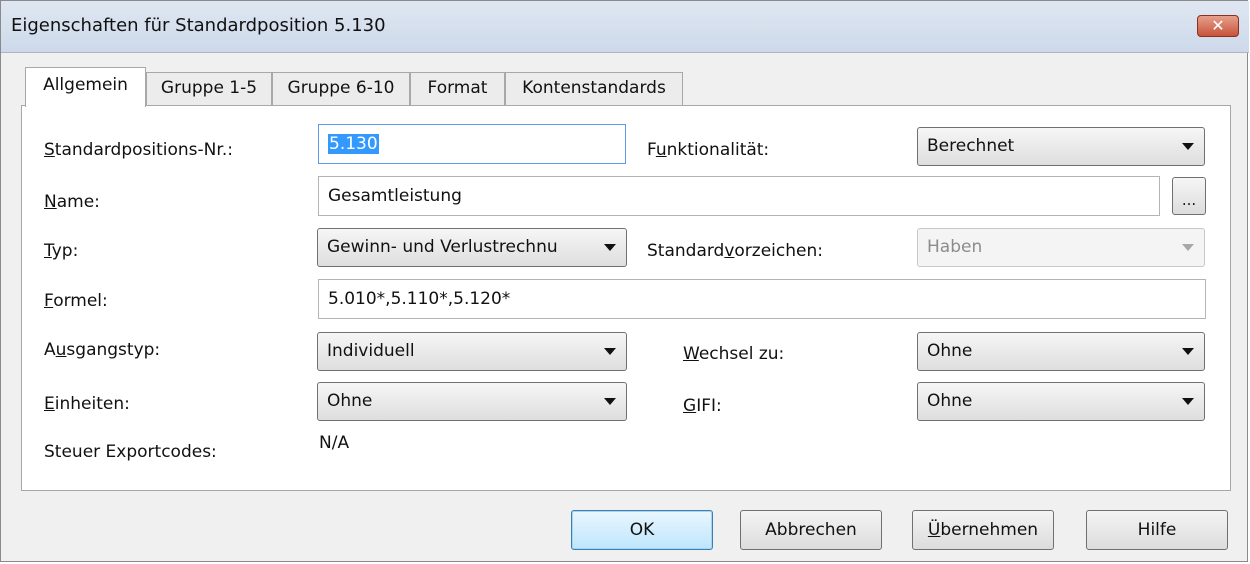 Image resolution: width=1250 pixels, height=564 pixels. I want to click on close-icon: ✕, so click(1218, 25).